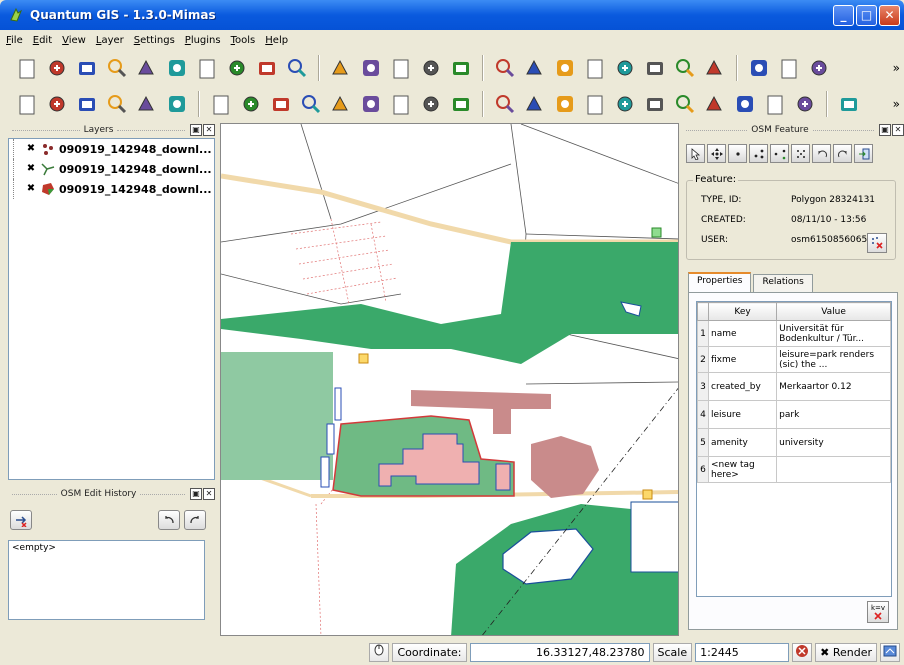 The image size is (904, 665). Describe the element at coordinates (87, 68) in the screenshot. I see `save-project-button` at that location.